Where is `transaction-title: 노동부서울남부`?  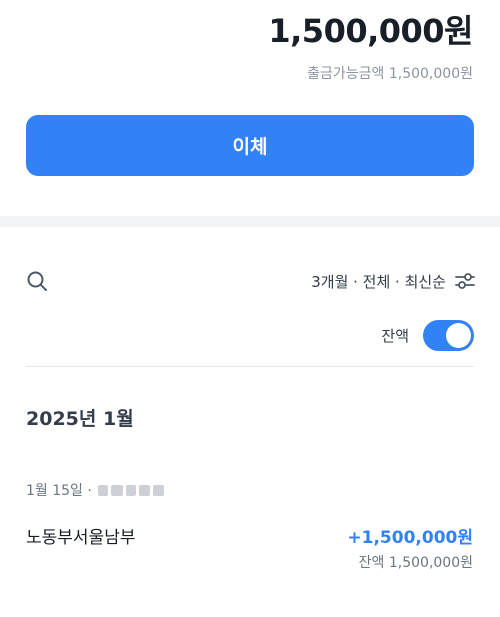
transaction-title: 노동부서울남부 is located at coordinates (80, 535).